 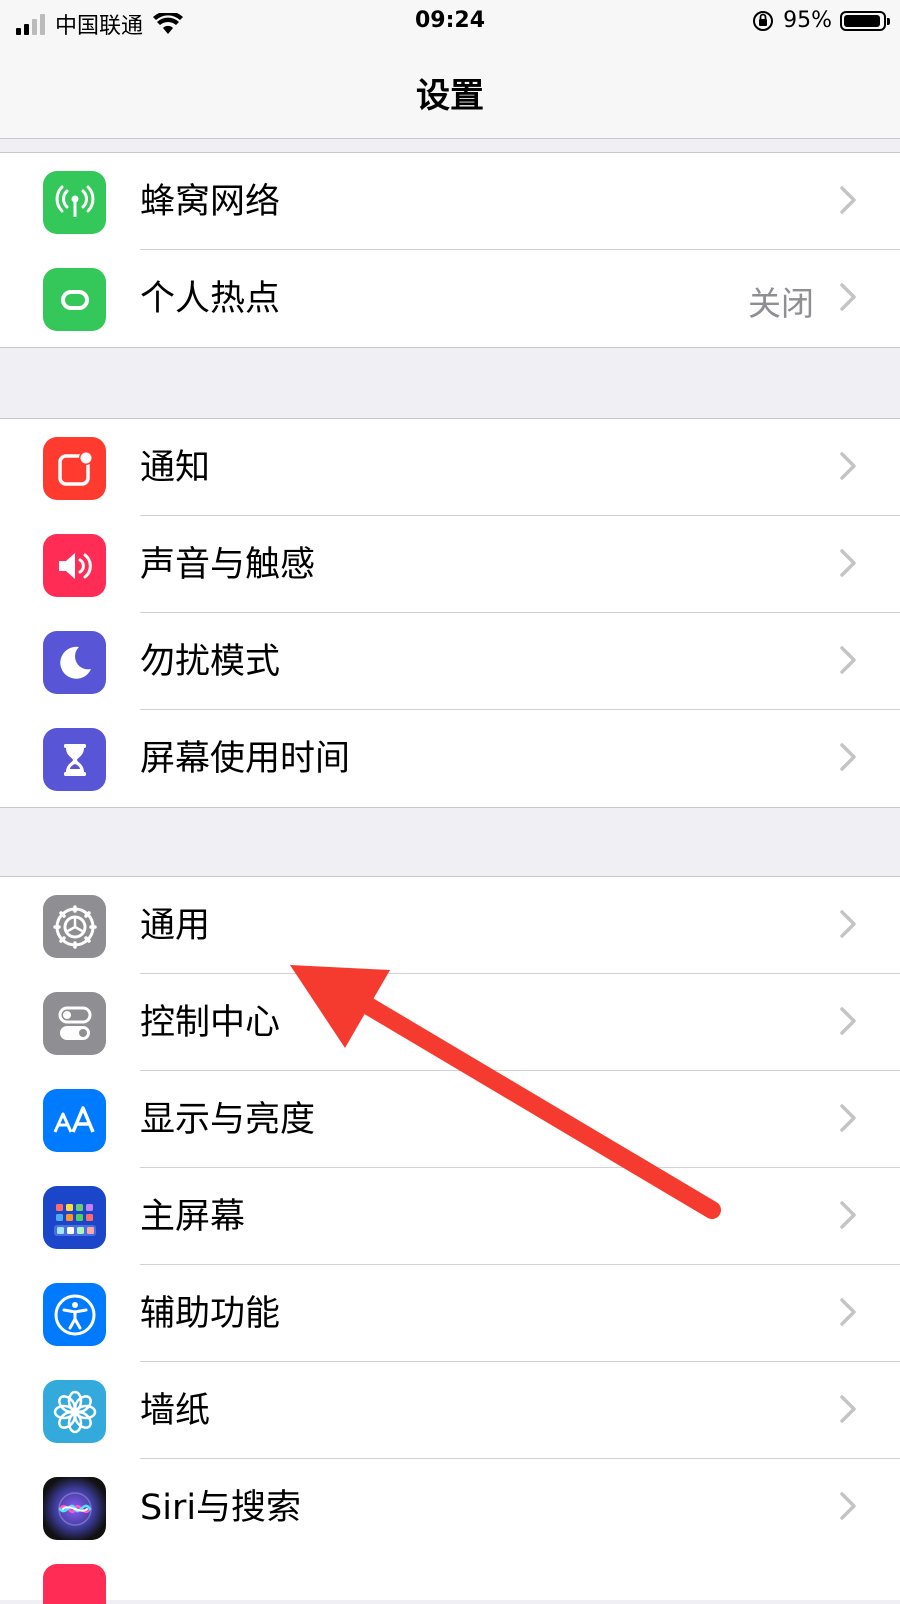 I want to click on battery-icon, so click(x=865, y=20).